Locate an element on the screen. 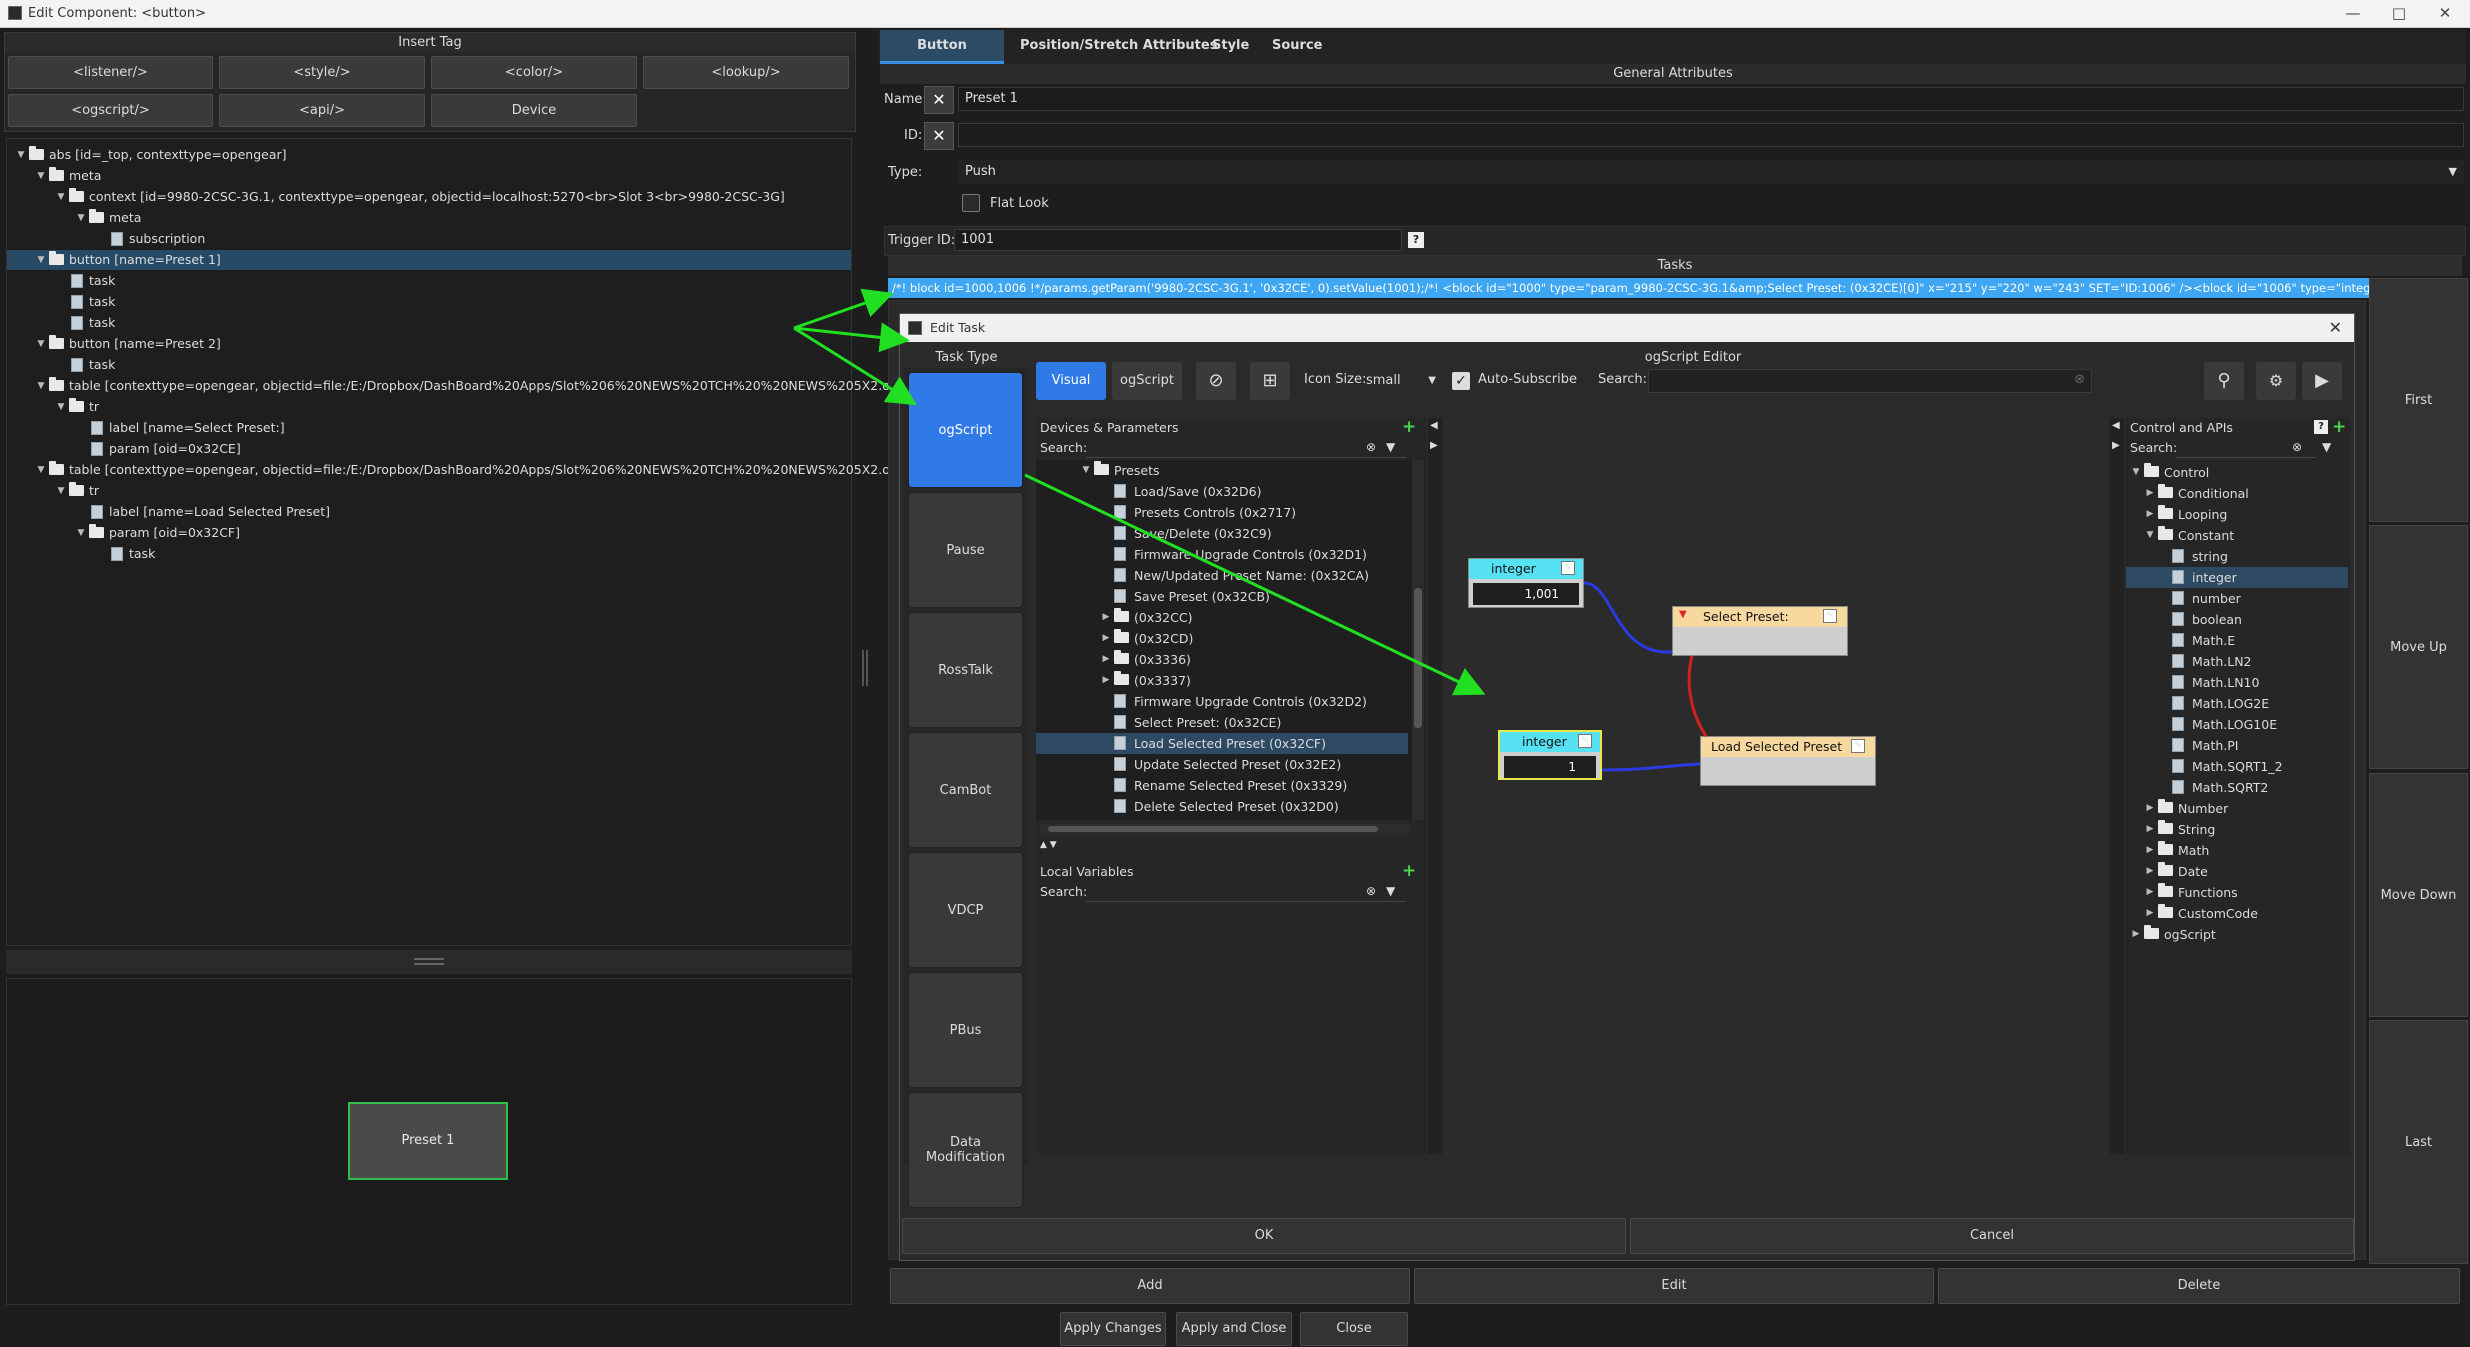  control-api-item: ▶ Number is located at coordinates (2237, 808).